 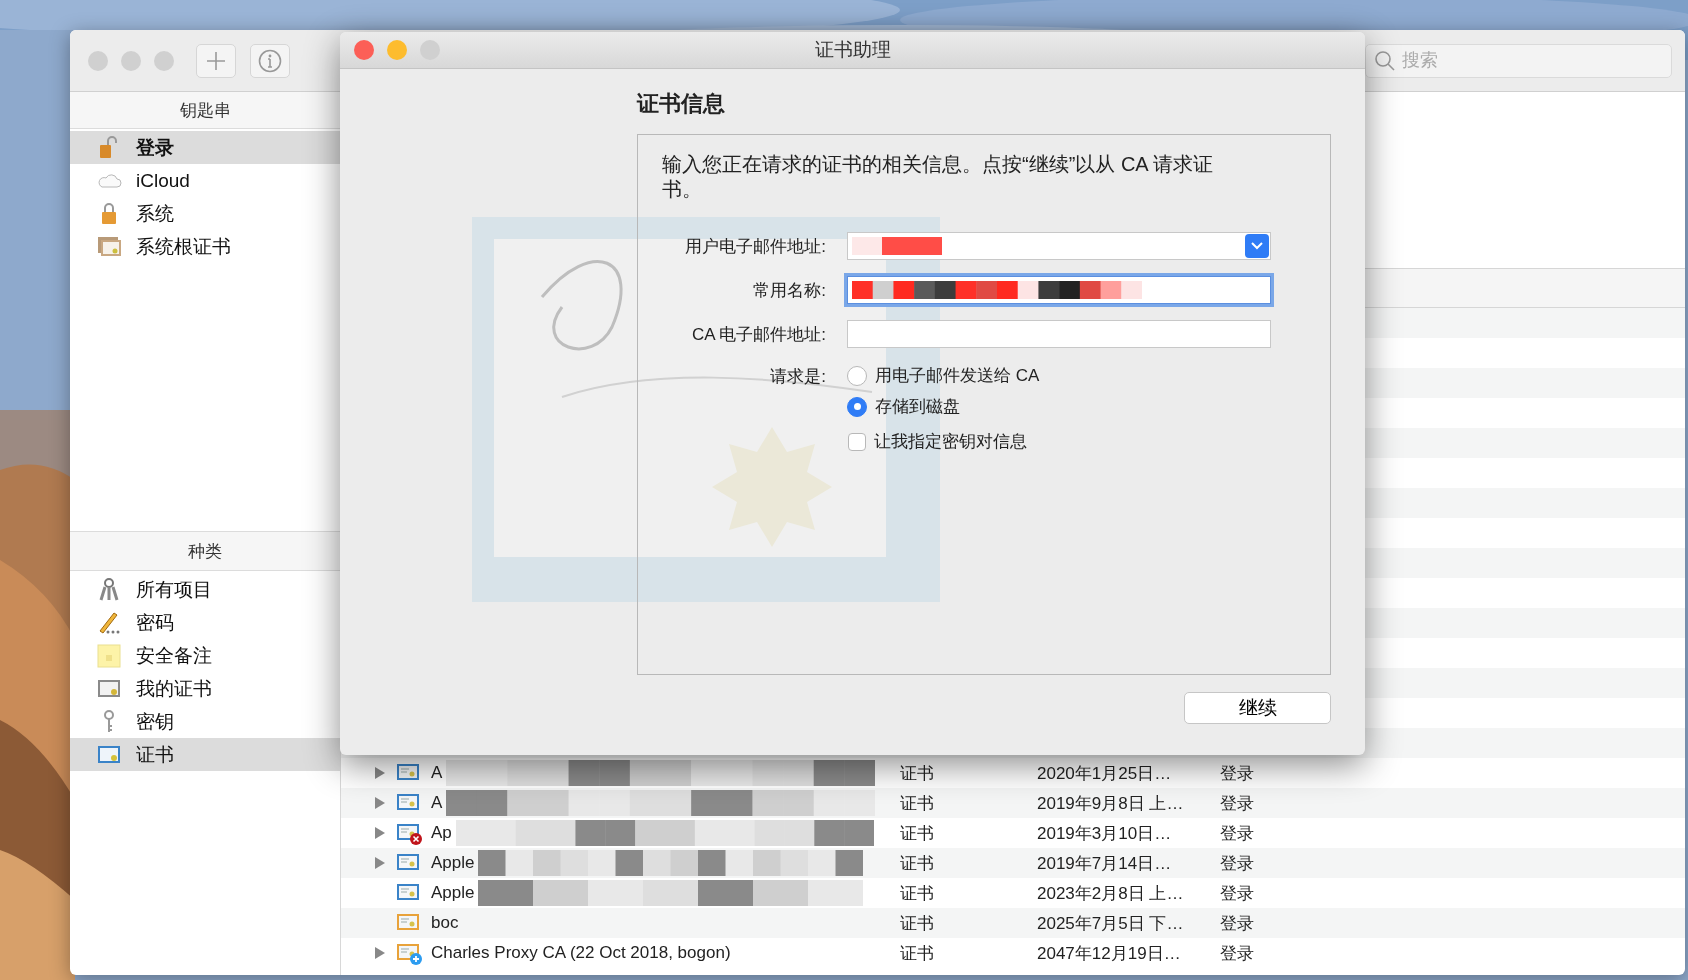 I want to click on sidebar-item: 所有项目, so click(x=205, y=589).